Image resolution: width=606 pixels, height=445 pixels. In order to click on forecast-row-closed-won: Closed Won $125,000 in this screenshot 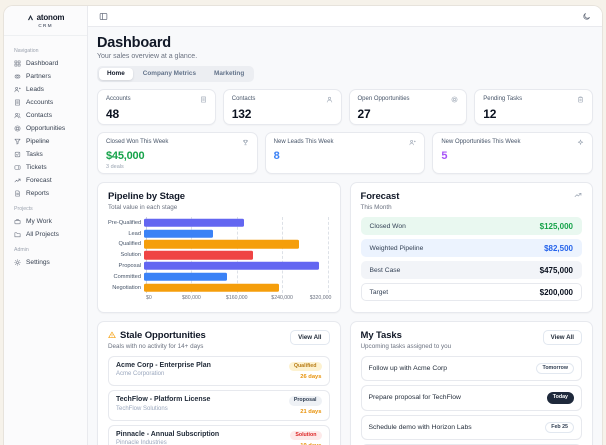, I will do `click(471, 226)`.